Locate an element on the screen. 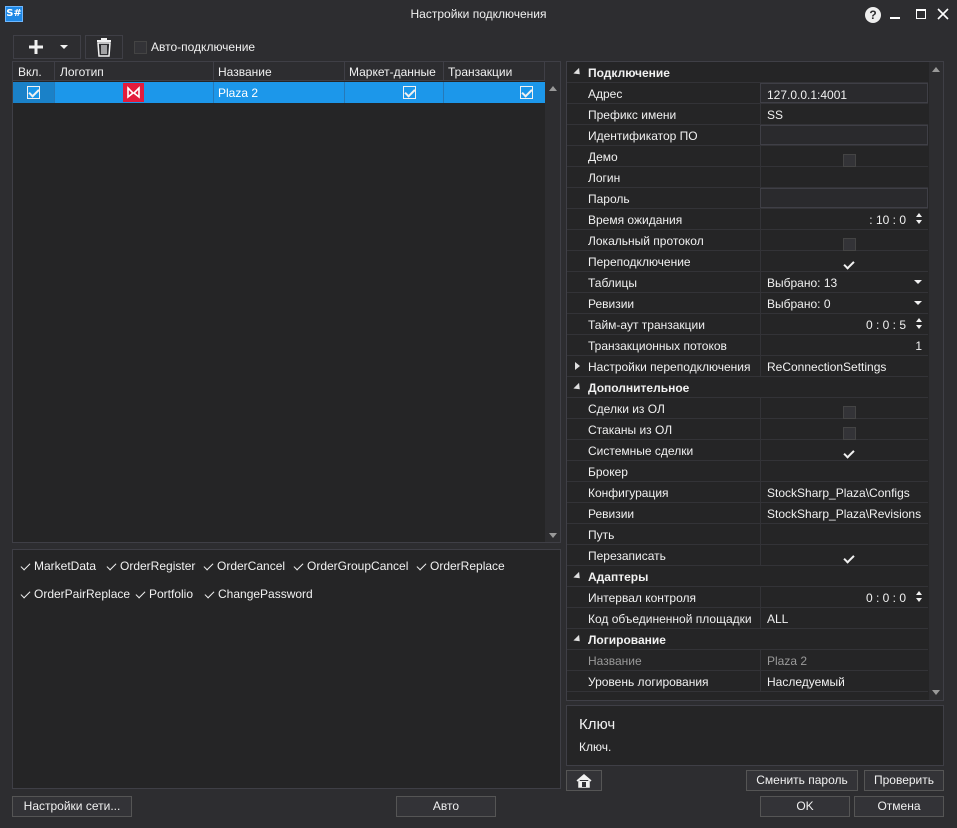  revisions-path-input: StockSharp_Plaza\Revisions is located at coordinates (844, 513).